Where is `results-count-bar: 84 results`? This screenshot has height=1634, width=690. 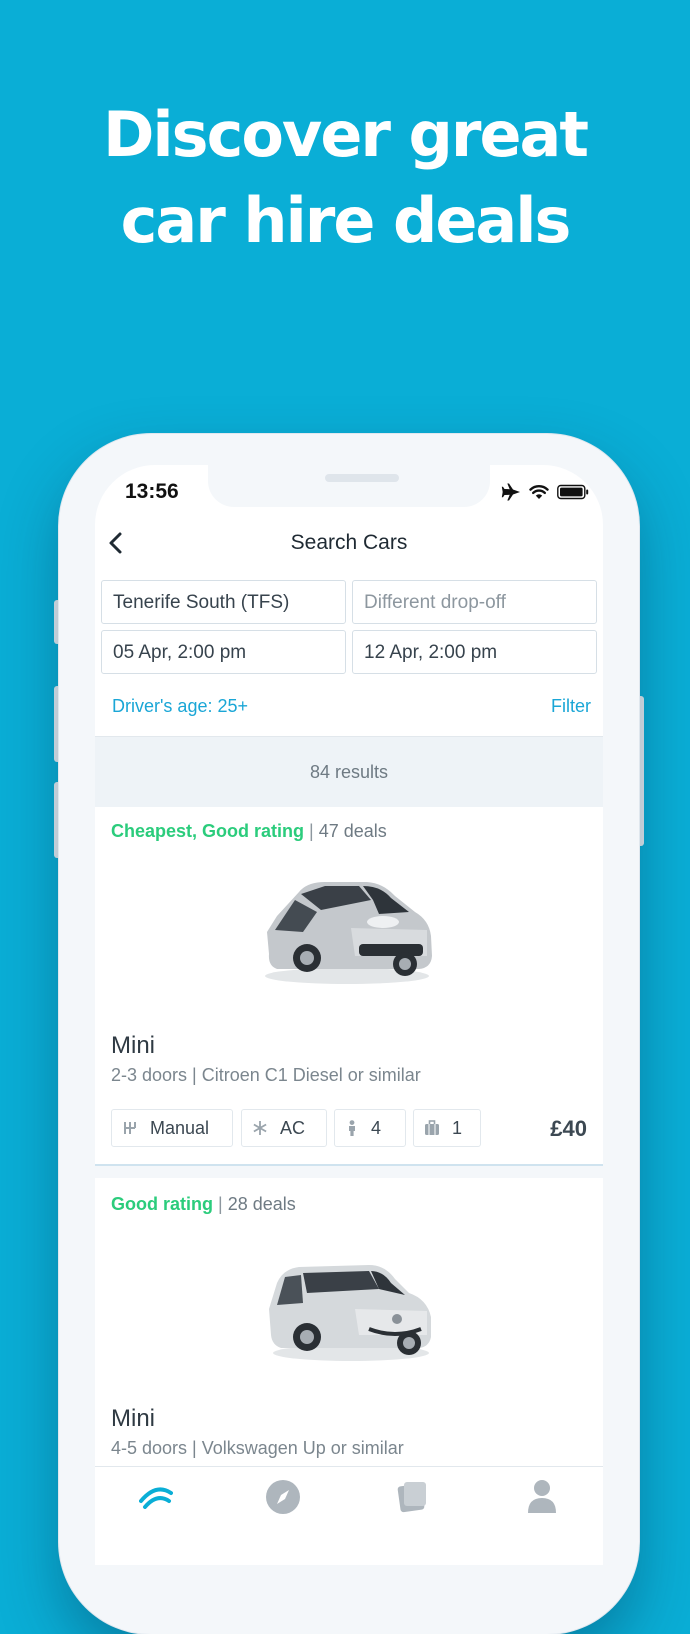
results-count-bar: 84 results is located at coordinates (349, 771).